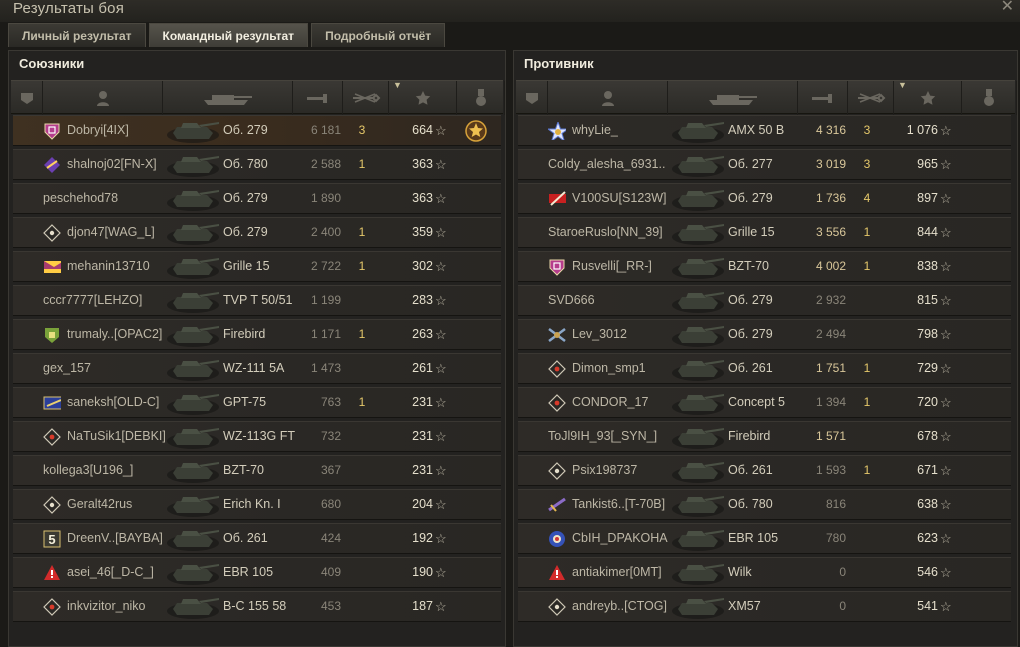 Image resolution: width=1020 pixels, height=647 pixels. I want to click on player-row: SVD666 Об. 279 2 932 815 ☆, so click(764, 300).